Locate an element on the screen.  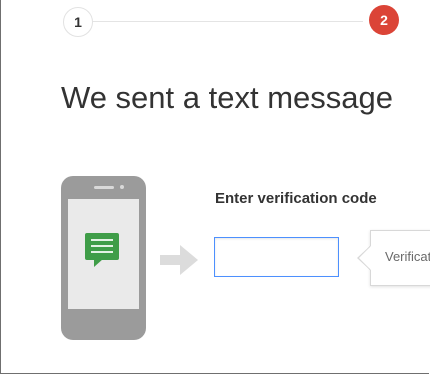
step-tracker: 1 2 is located at coordinates (215, 22).